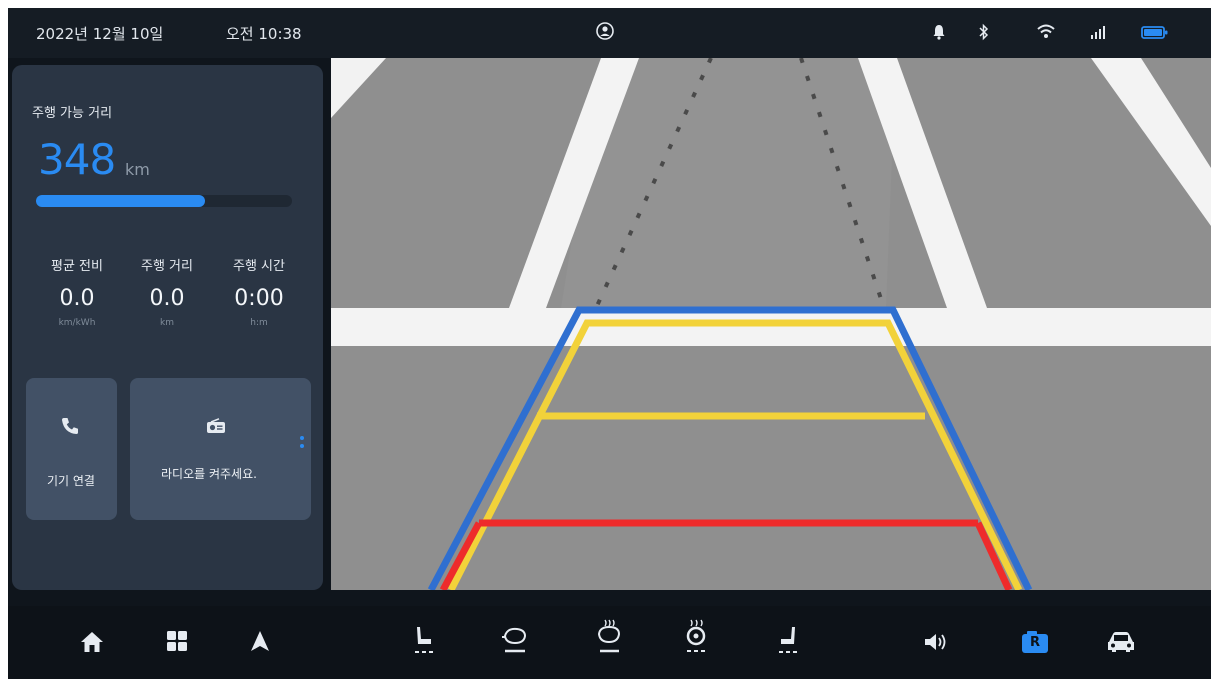 The width and height of the screenshot is (1211, 679). Describe the element at coordinates (137, 169) in the screenshot. I see `range-unit: km` at that location.